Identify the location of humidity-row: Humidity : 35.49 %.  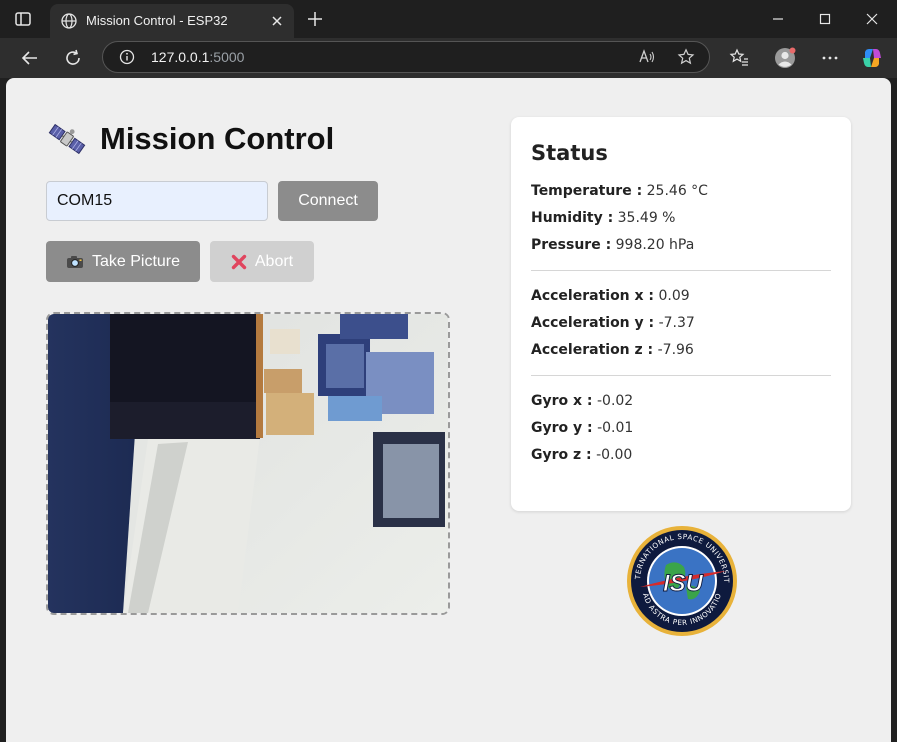
(603, 218).